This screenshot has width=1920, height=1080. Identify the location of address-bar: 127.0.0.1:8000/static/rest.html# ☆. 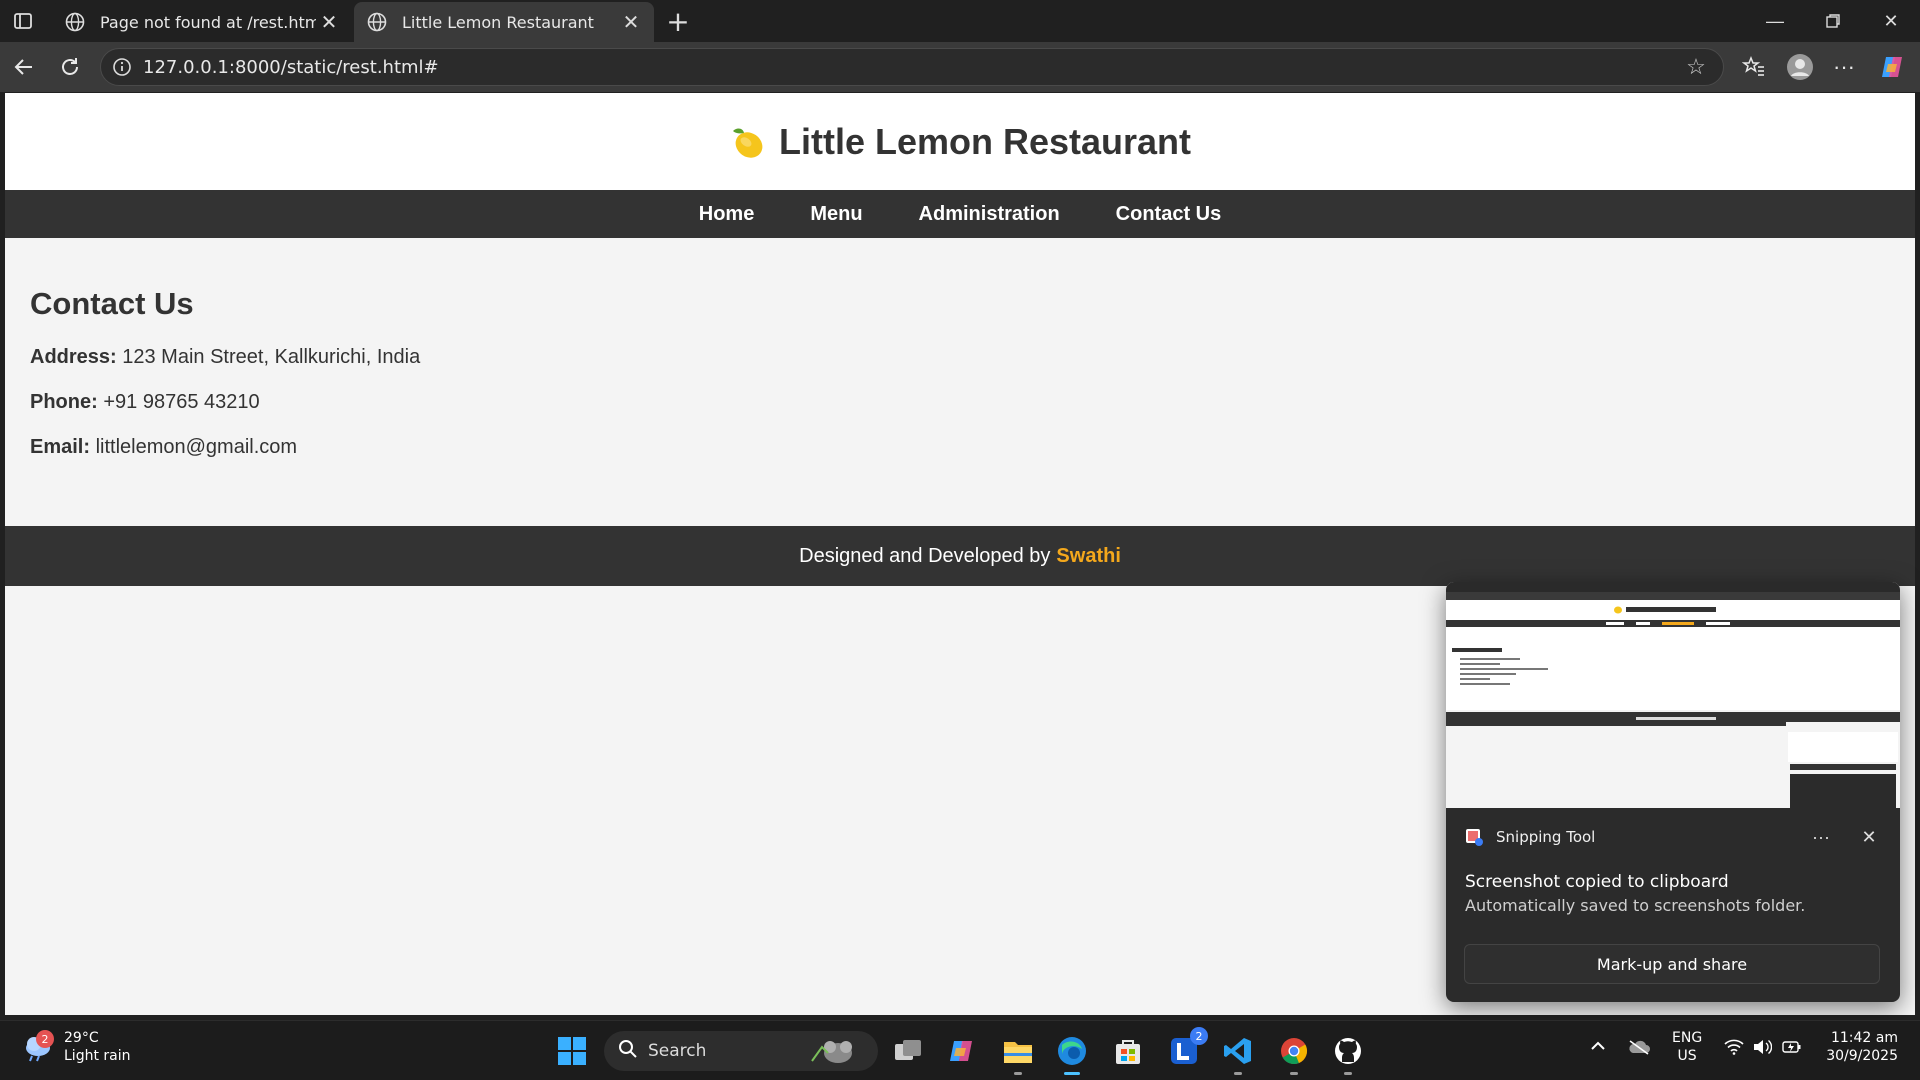
(912, 67).